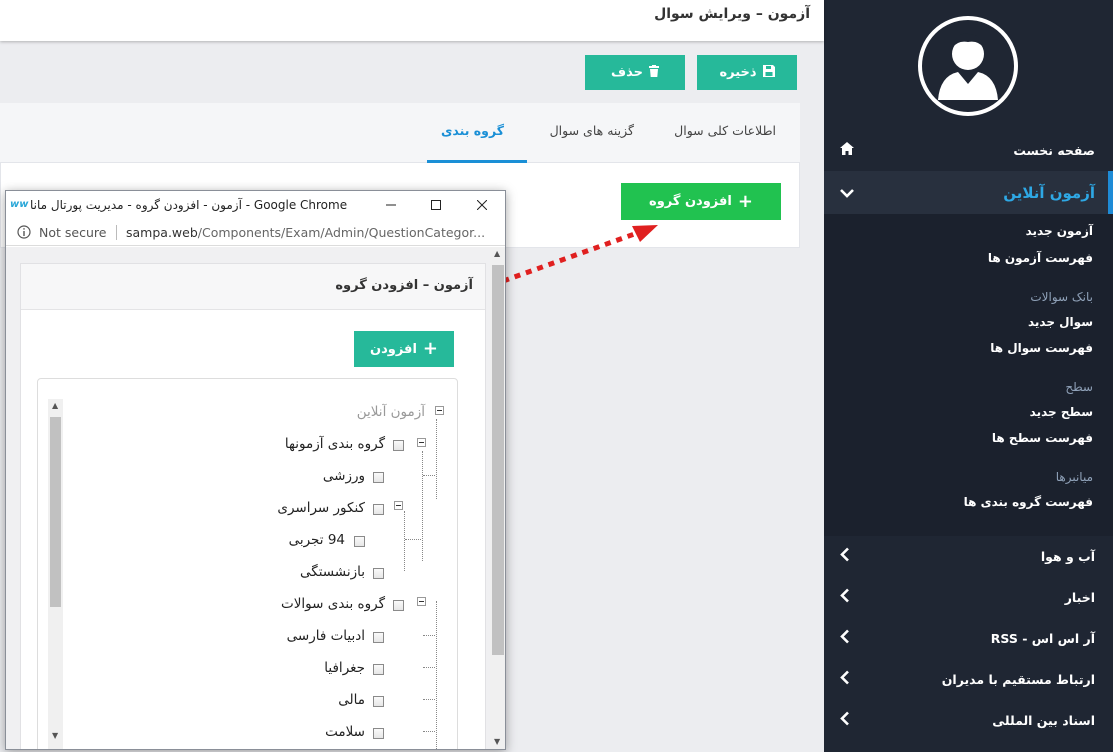  What do you see at coordinates (19, 204) in the screenshot?
I see `app-logo-icon: ww` at bounding box center [19, 204].